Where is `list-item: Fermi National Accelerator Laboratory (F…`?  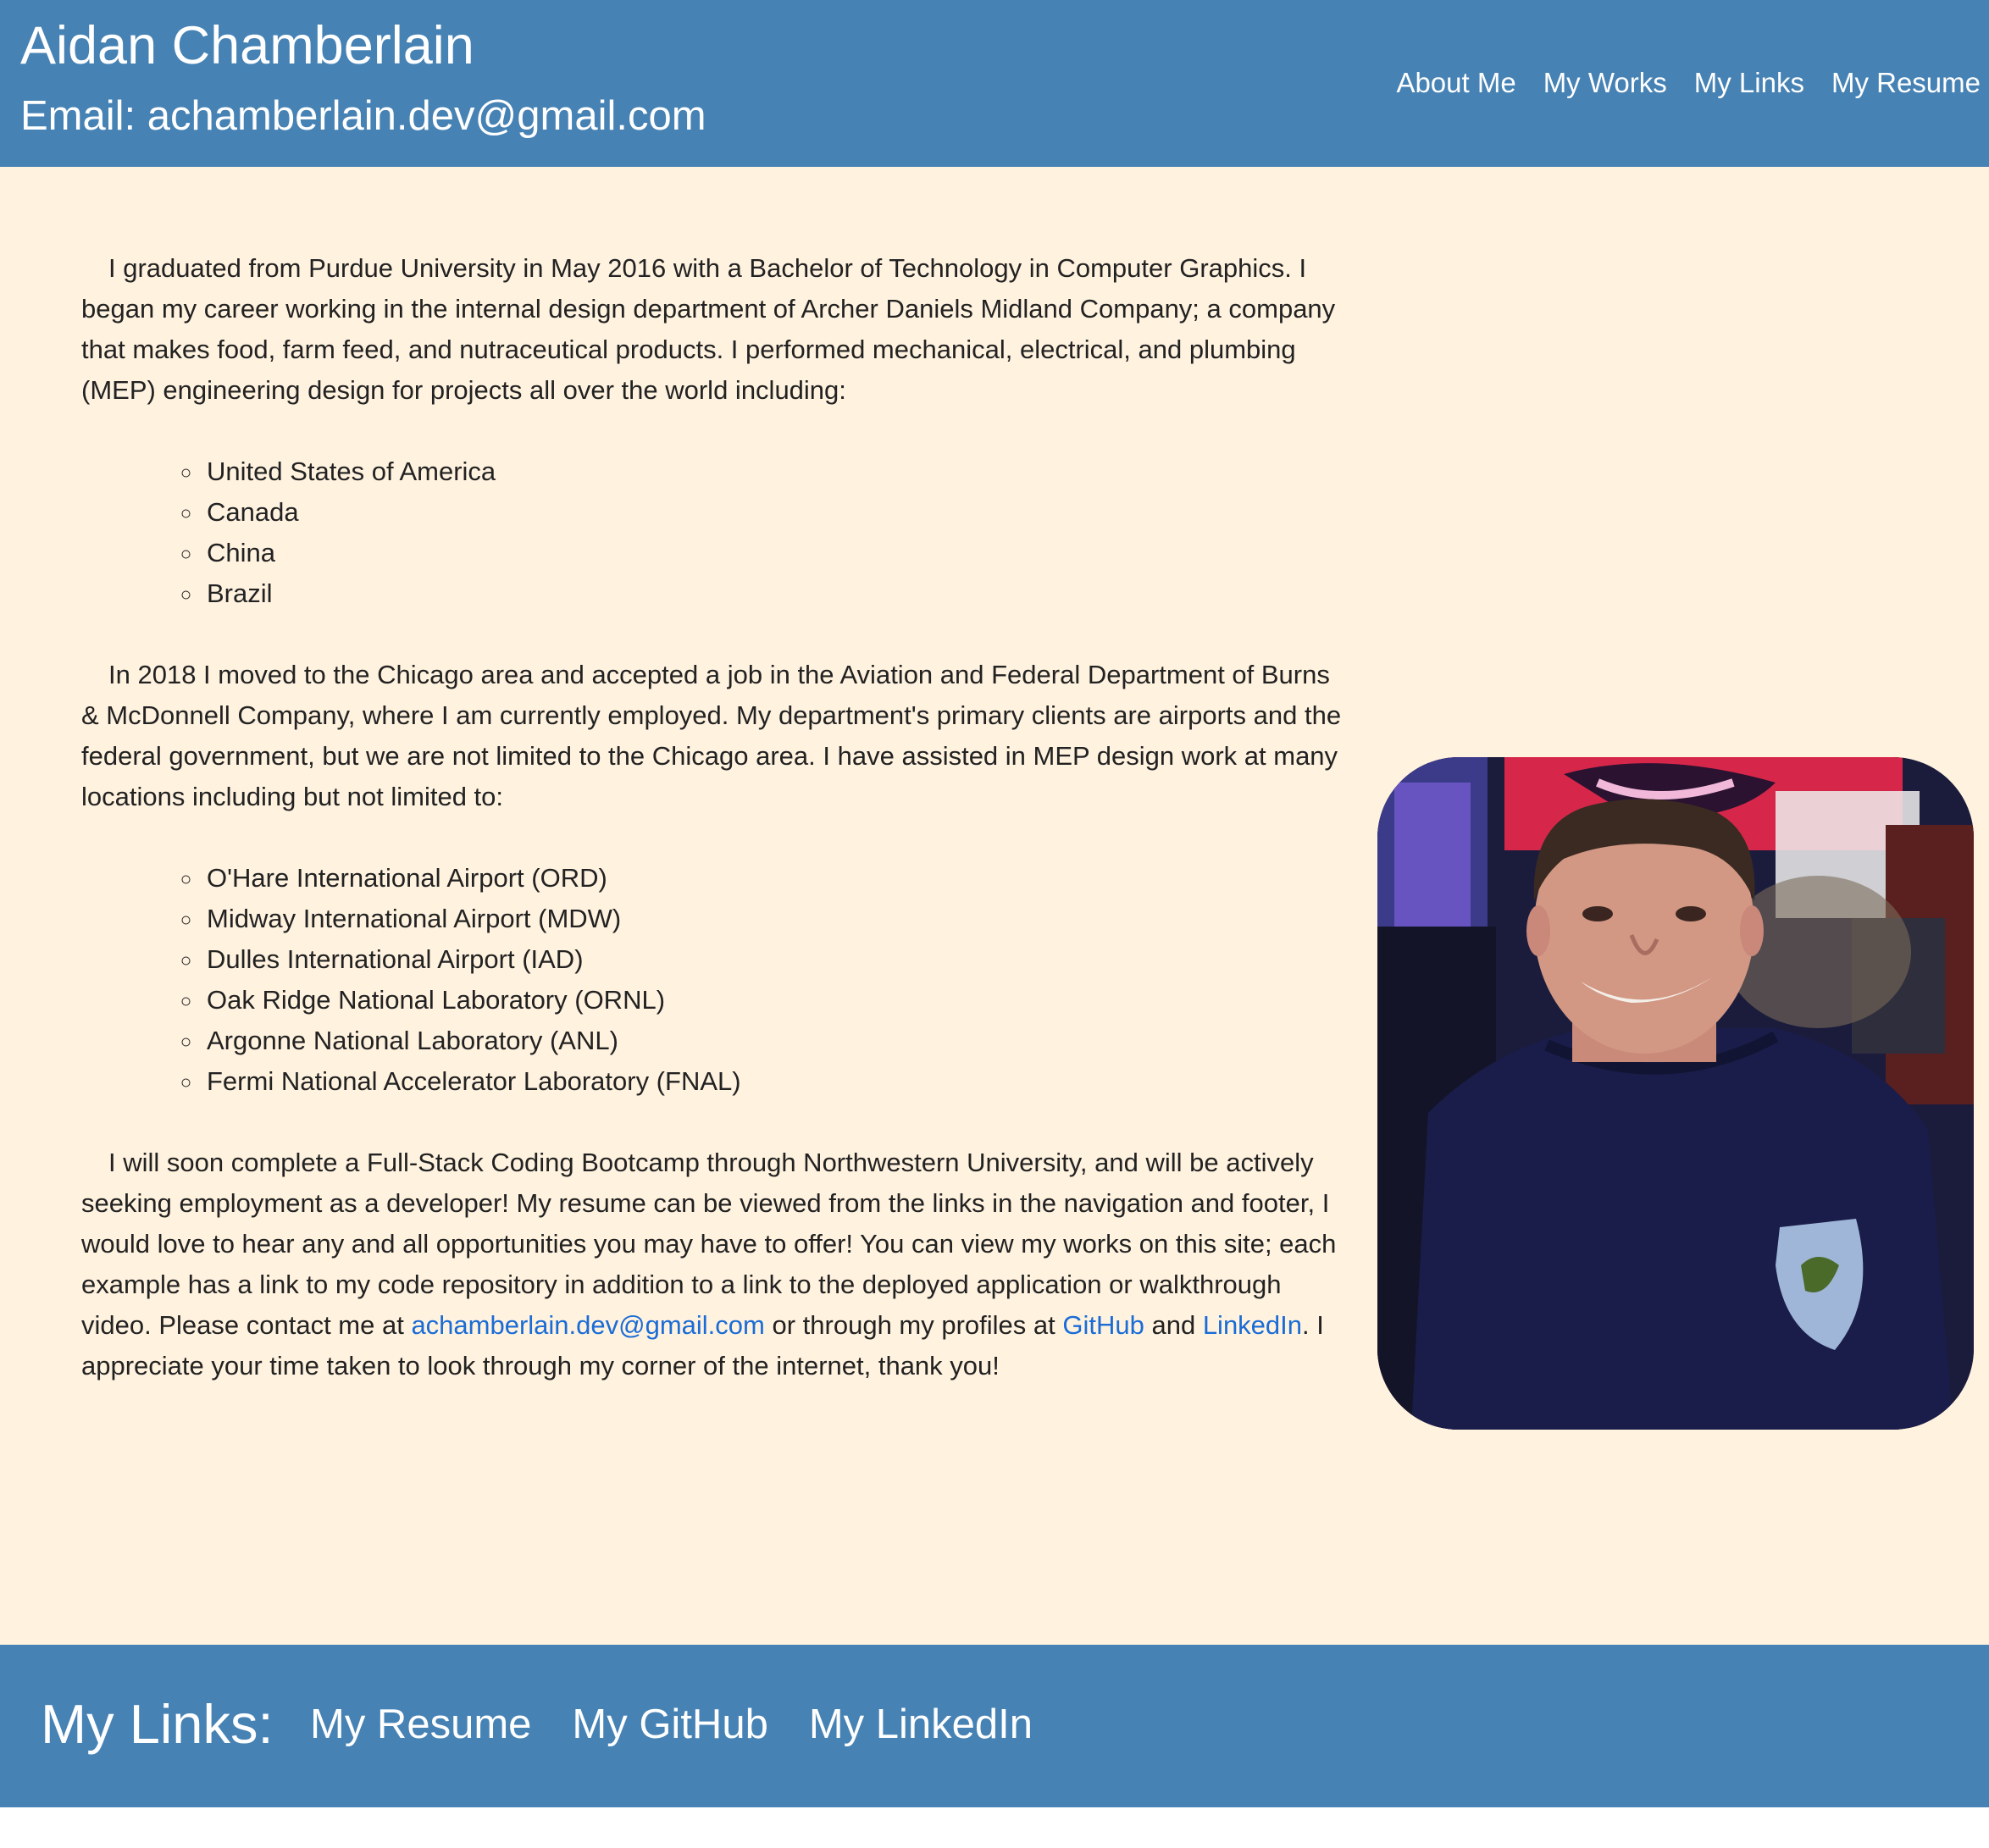 list-item: Fermi National Accelerator Laboratory (F… is located at coordinates (777, 1081).